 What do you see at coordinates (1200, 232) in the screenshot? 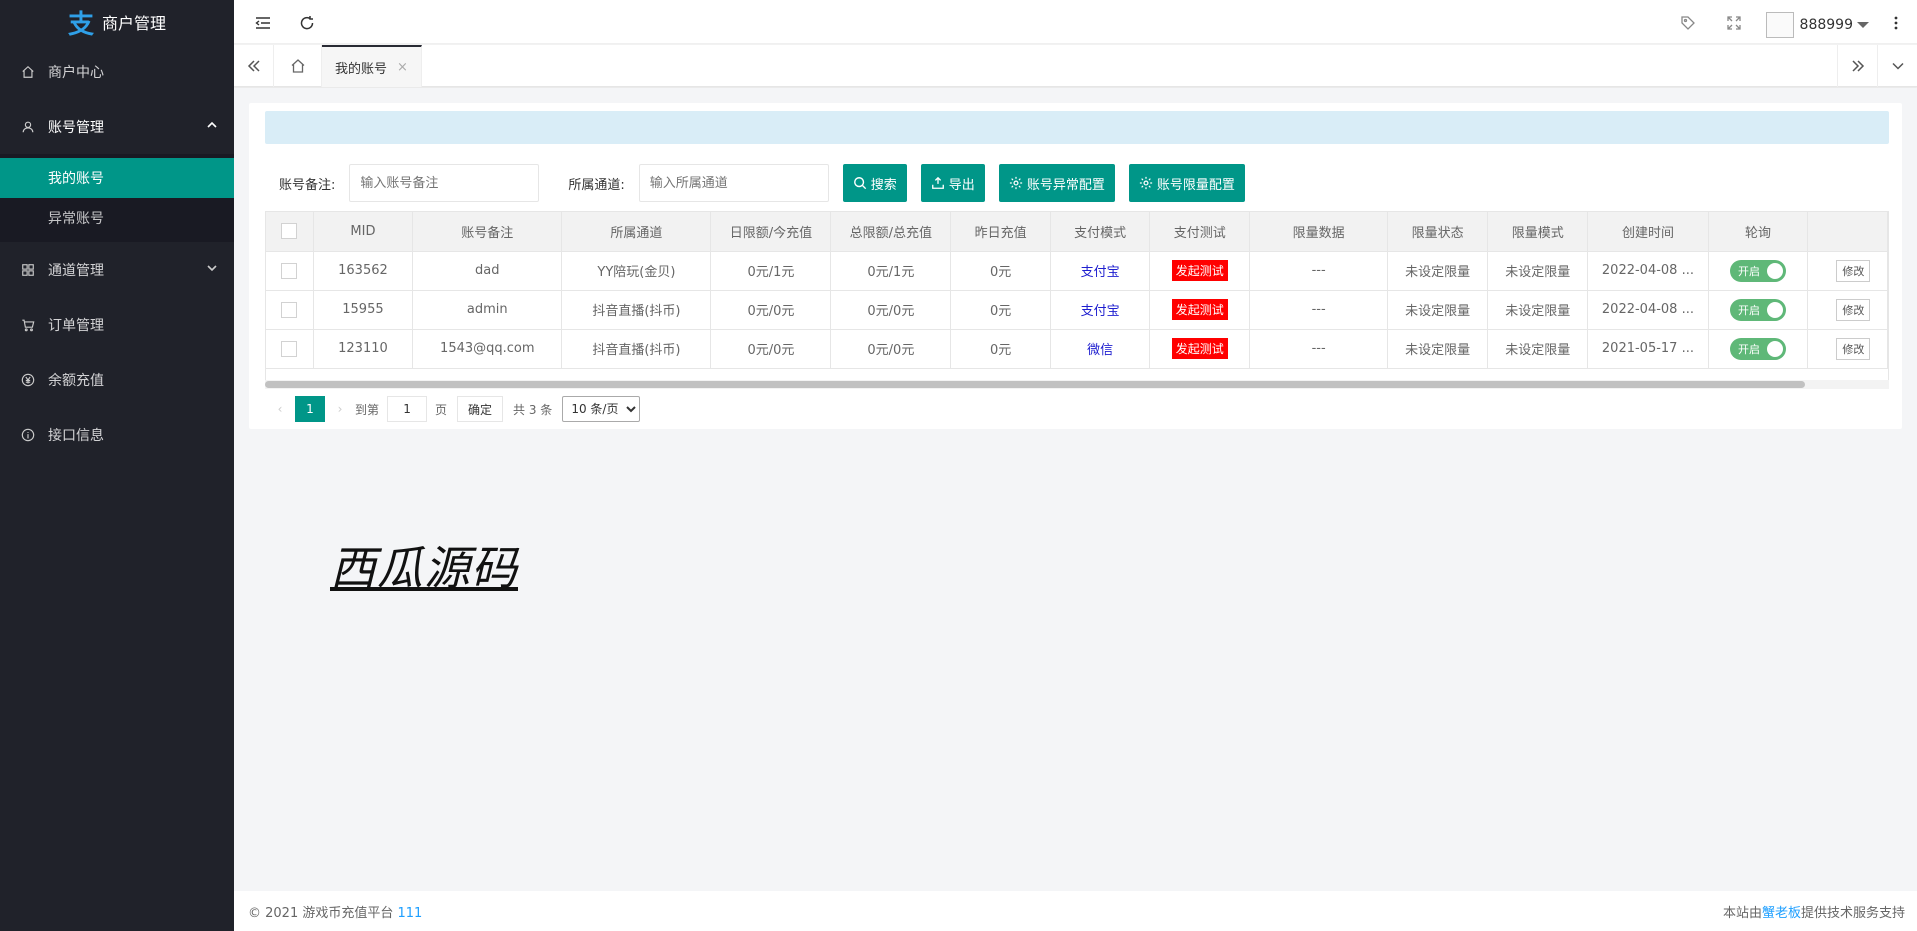
I see `column-header: 支付测试` at bounding box center [1200, 232].